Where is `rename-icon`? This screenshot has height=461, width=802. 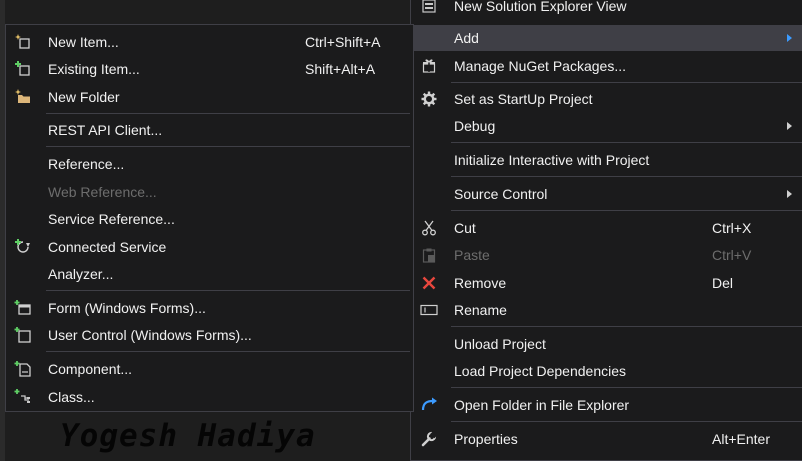
rename-icon is located at coordinates (429, 310).